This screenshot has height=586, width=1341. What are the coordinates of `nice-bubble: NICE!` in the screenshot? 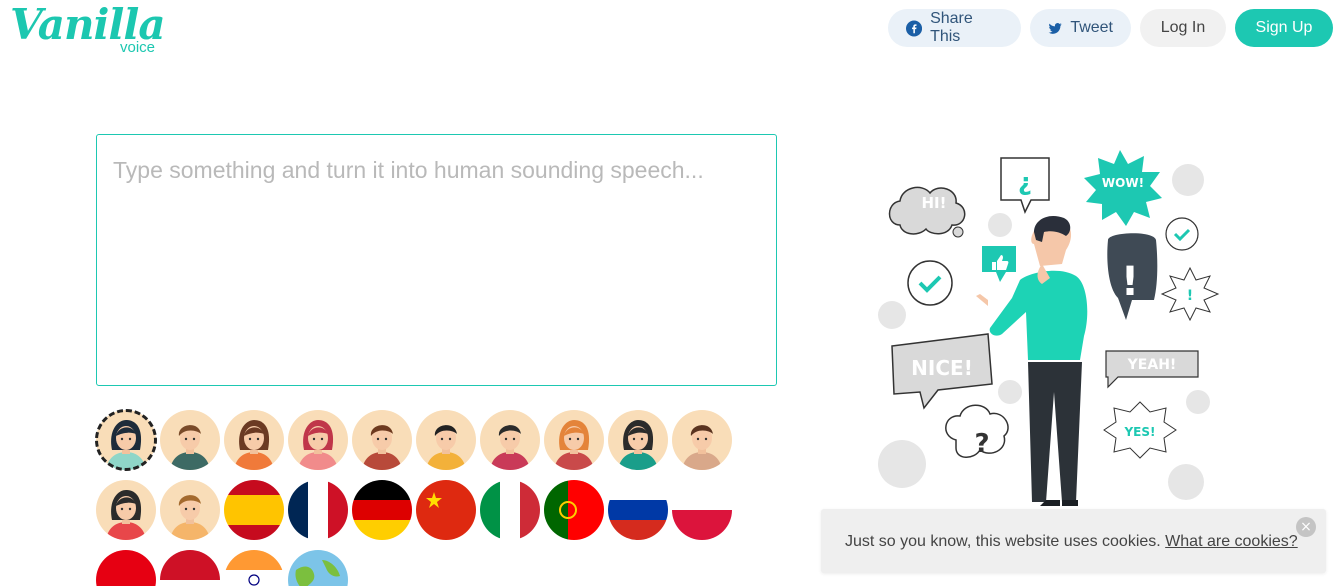 It's located at (942, 368).